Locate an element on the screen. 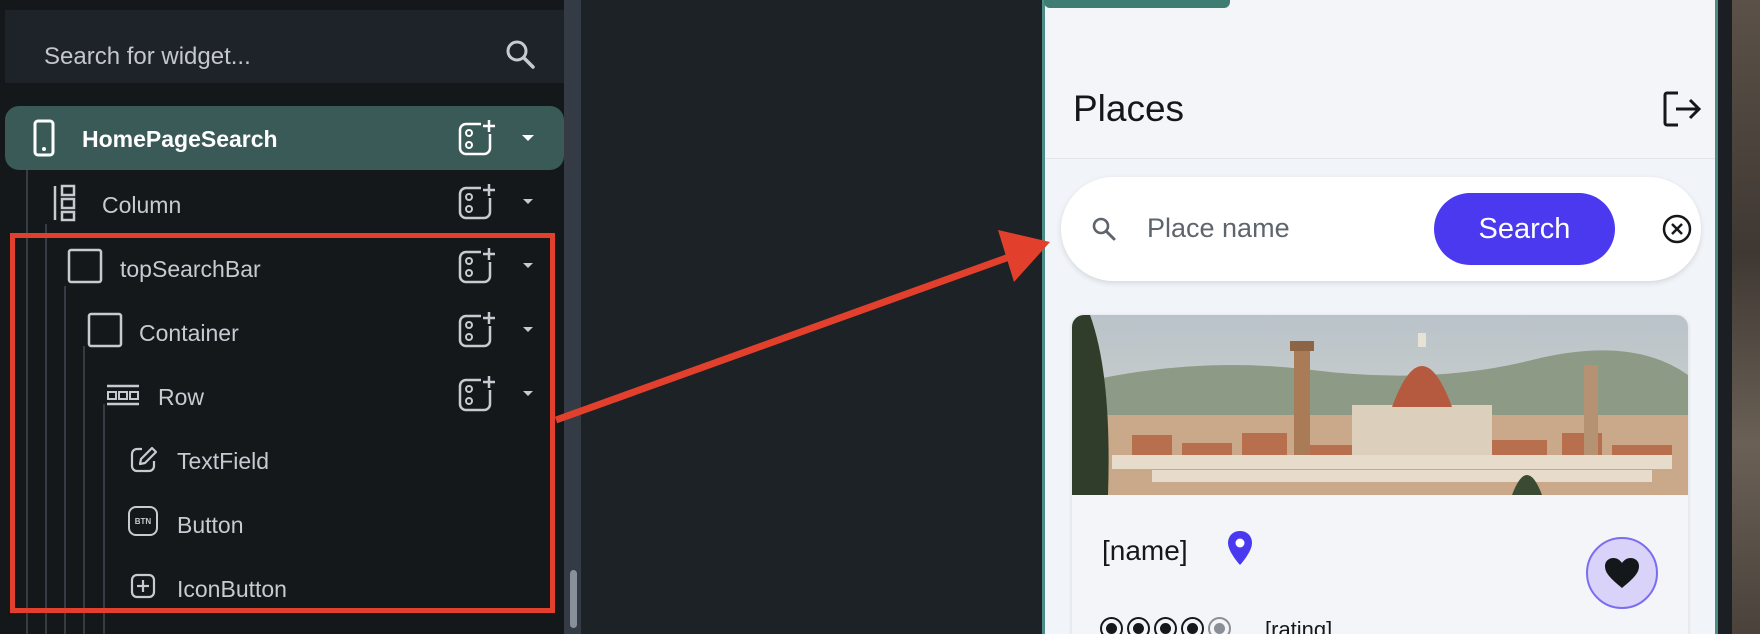  rating-label: [rating] is located at coordinates (1299, 625).